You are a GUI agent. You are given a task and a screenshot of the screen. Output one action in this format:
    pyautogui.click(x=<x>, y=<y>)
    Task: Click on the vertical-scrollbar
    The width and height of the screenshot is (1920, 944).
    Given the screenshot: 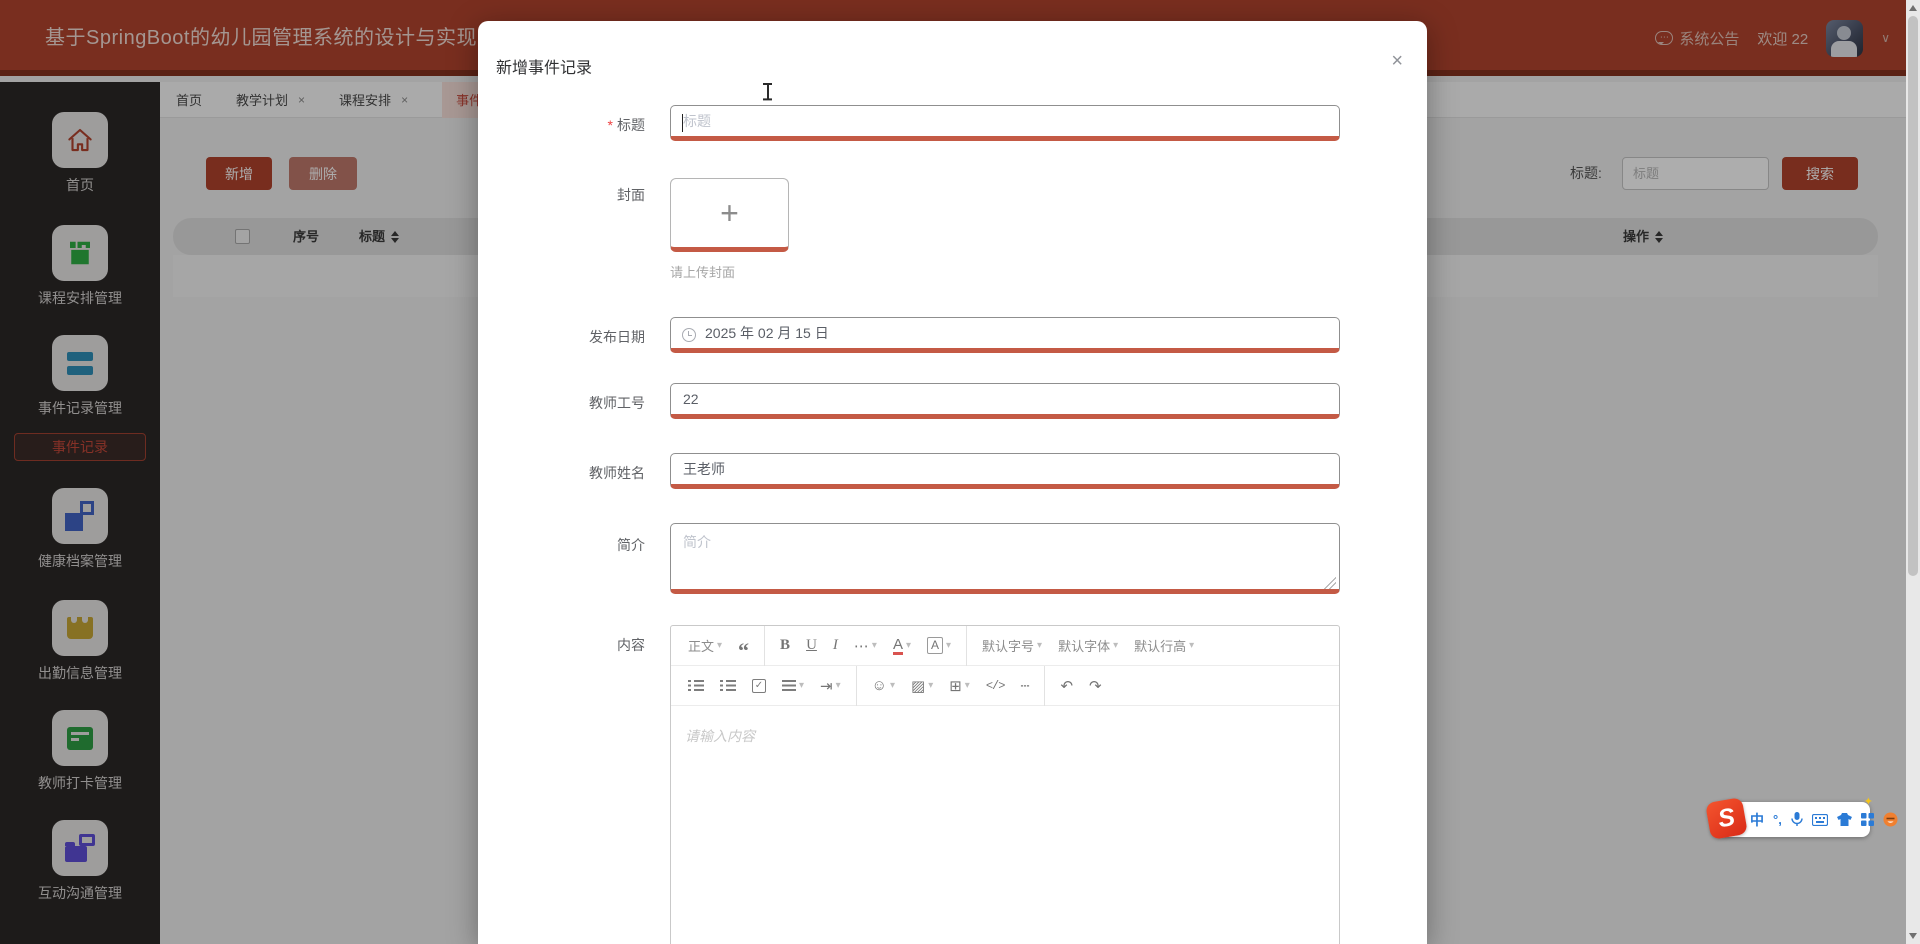 What is the action you would take?
    pyautogui.click(x=1913, y=472)
    